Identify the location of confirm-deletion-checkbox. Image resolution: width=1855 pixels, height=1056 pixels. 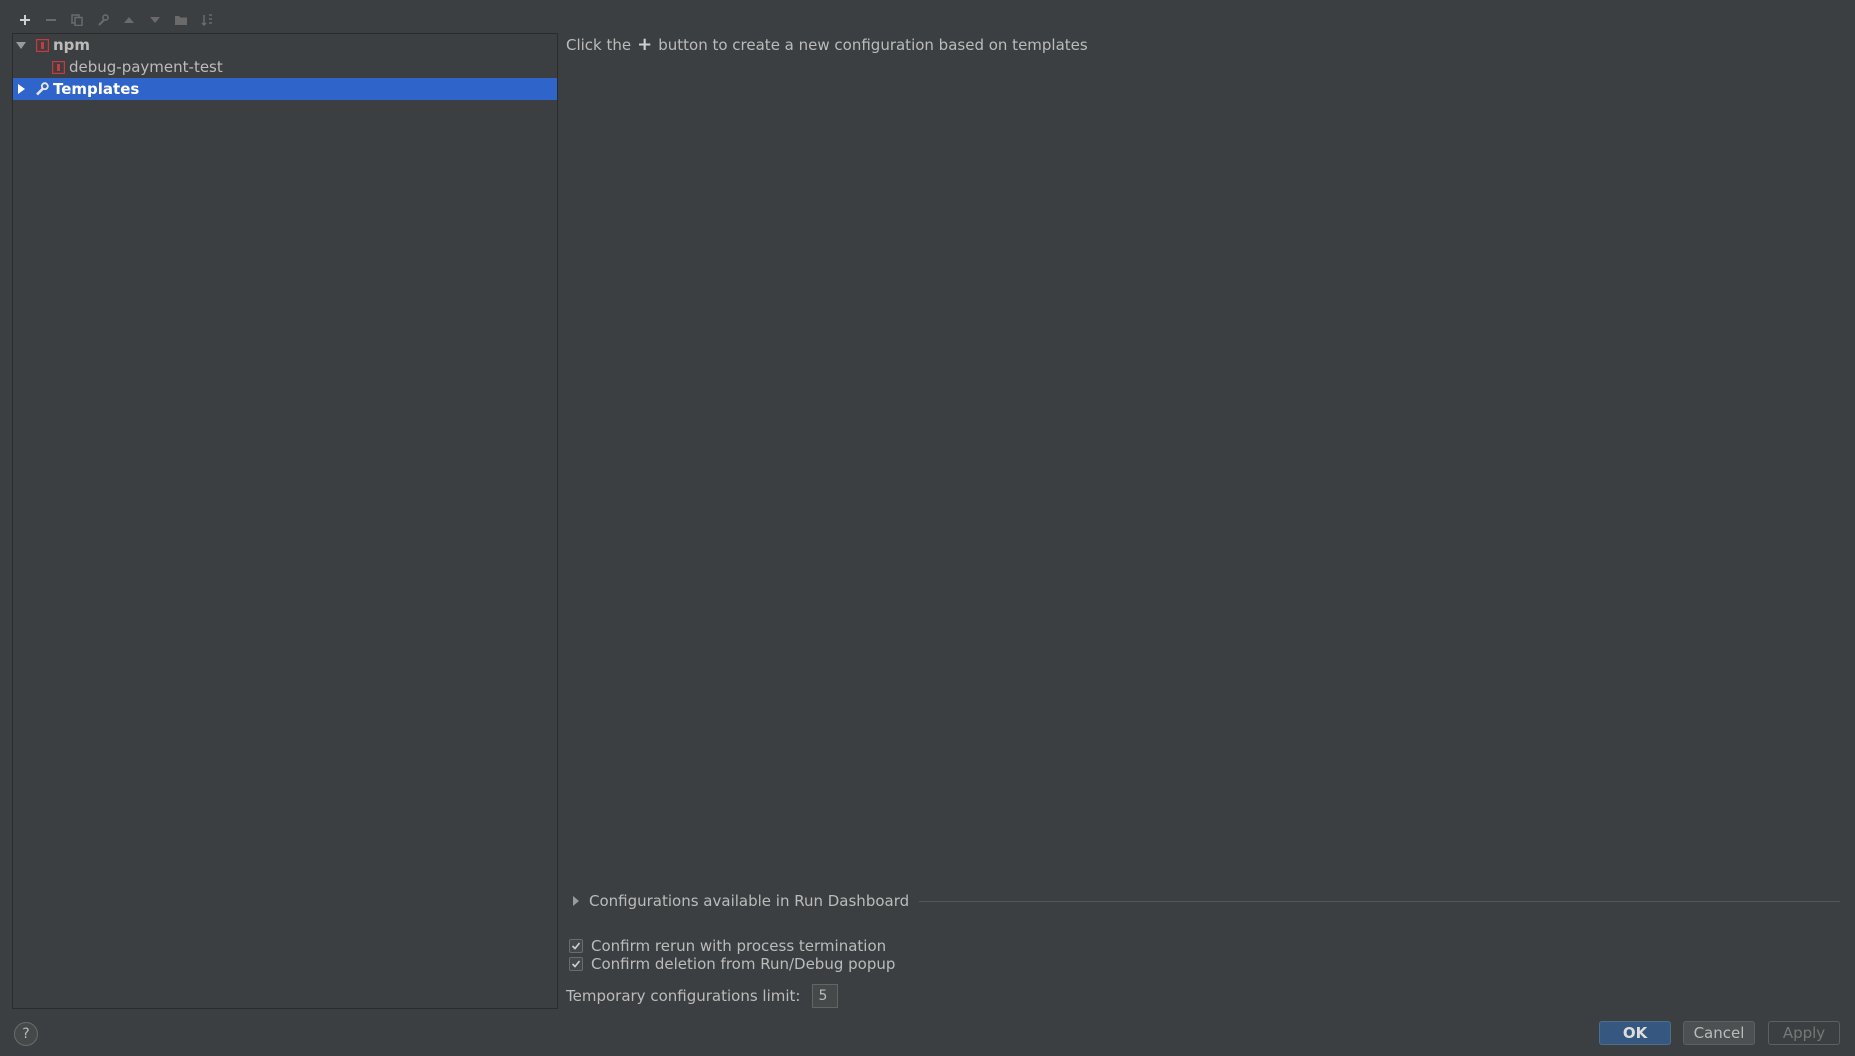
(576, 964).